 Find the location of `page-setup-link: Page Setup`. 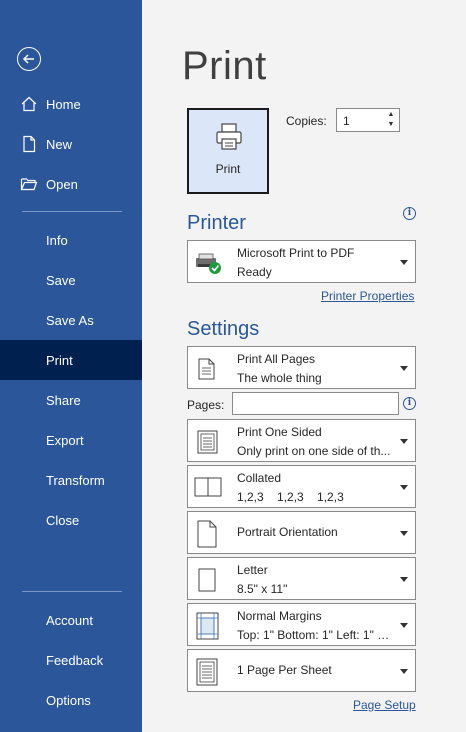

page-setup-link: Page Setup is located at coordinates (384, 705).